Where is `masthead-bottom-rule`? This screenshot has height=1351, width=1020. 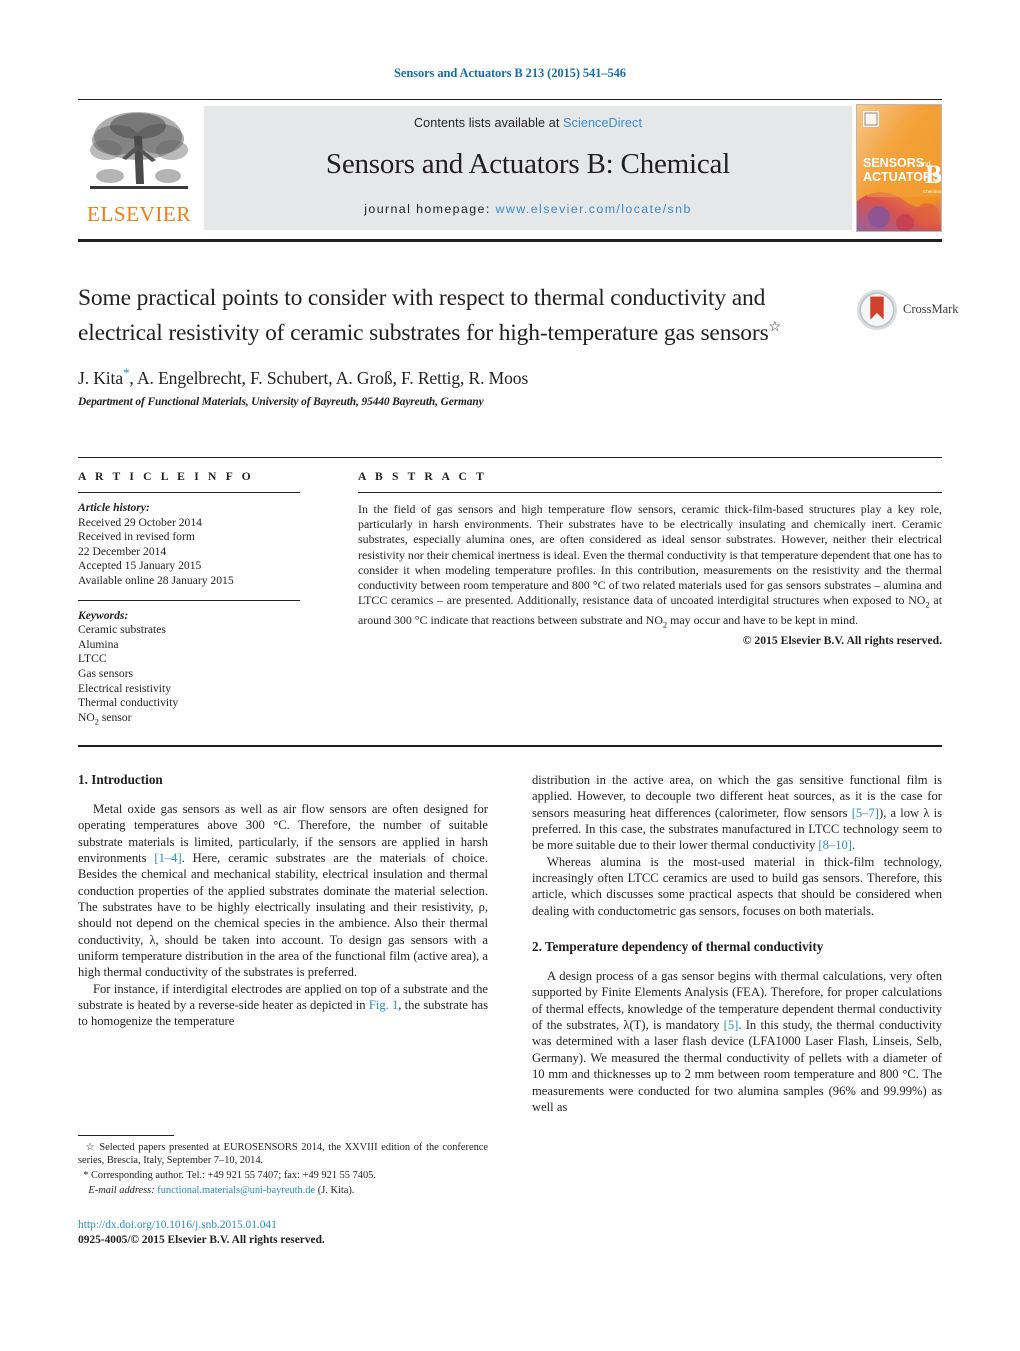
masthead-bottom-rule is located at coordinates (510, 241).